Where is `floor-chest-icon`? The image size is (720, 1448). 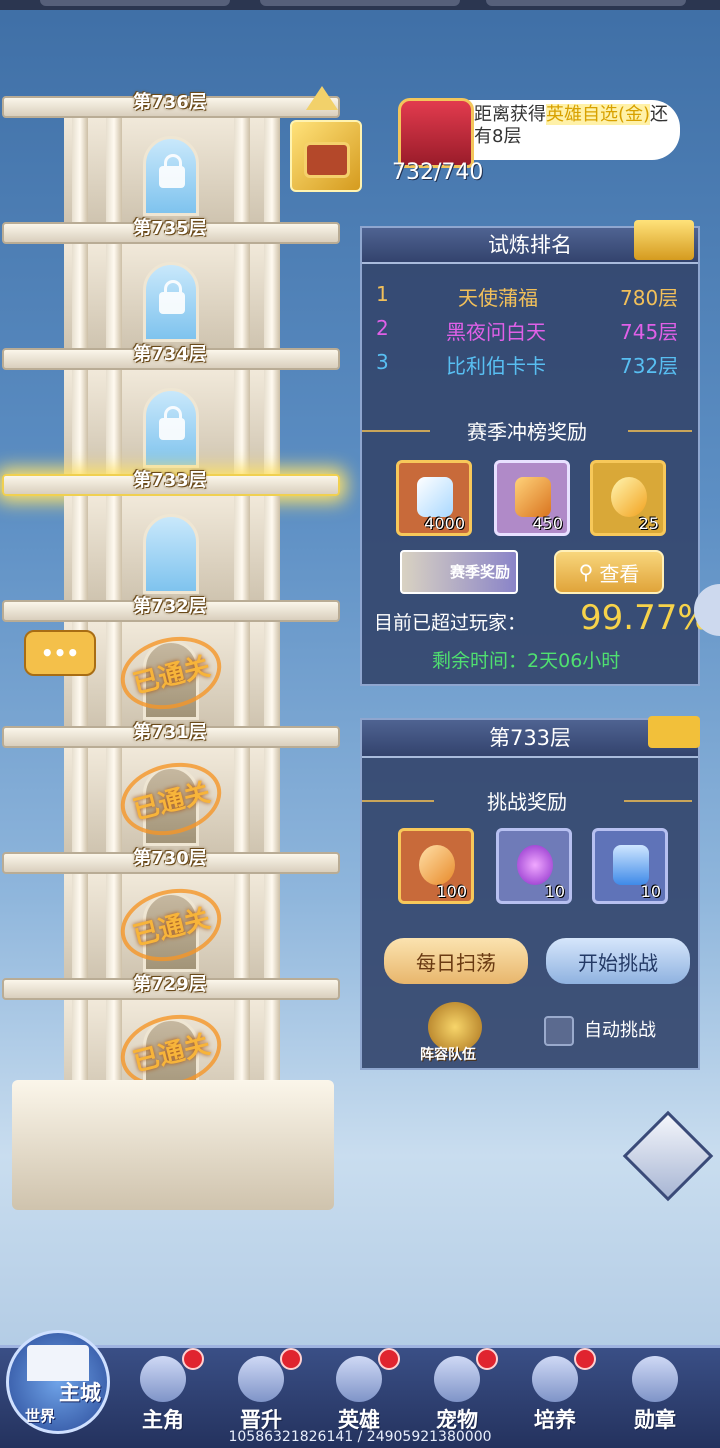
floor-chest-icon is located at coordinates (326, 156).